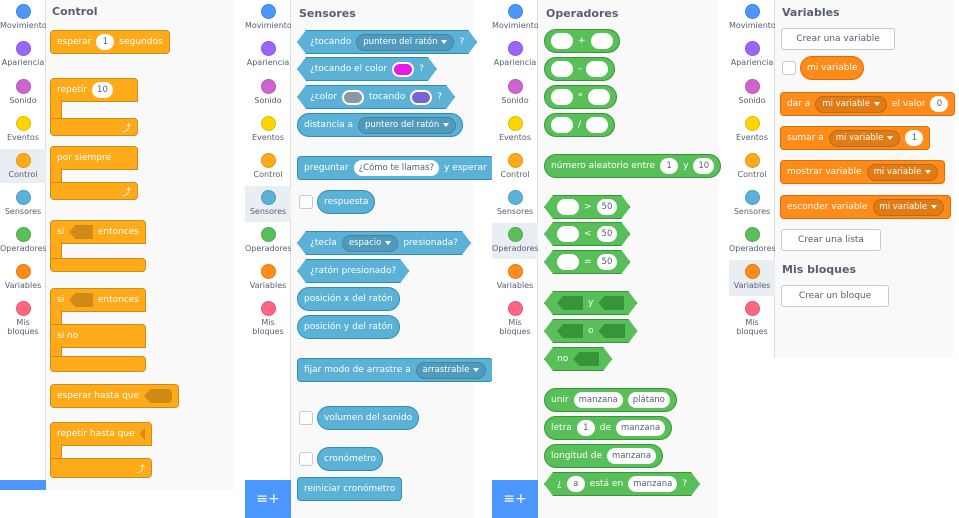 Image resolution: width=959 pixels, height=518 pixels. Describe the element at coordinates (587, 262) in the screenshot. I see `equals-block: = 50` at that location.